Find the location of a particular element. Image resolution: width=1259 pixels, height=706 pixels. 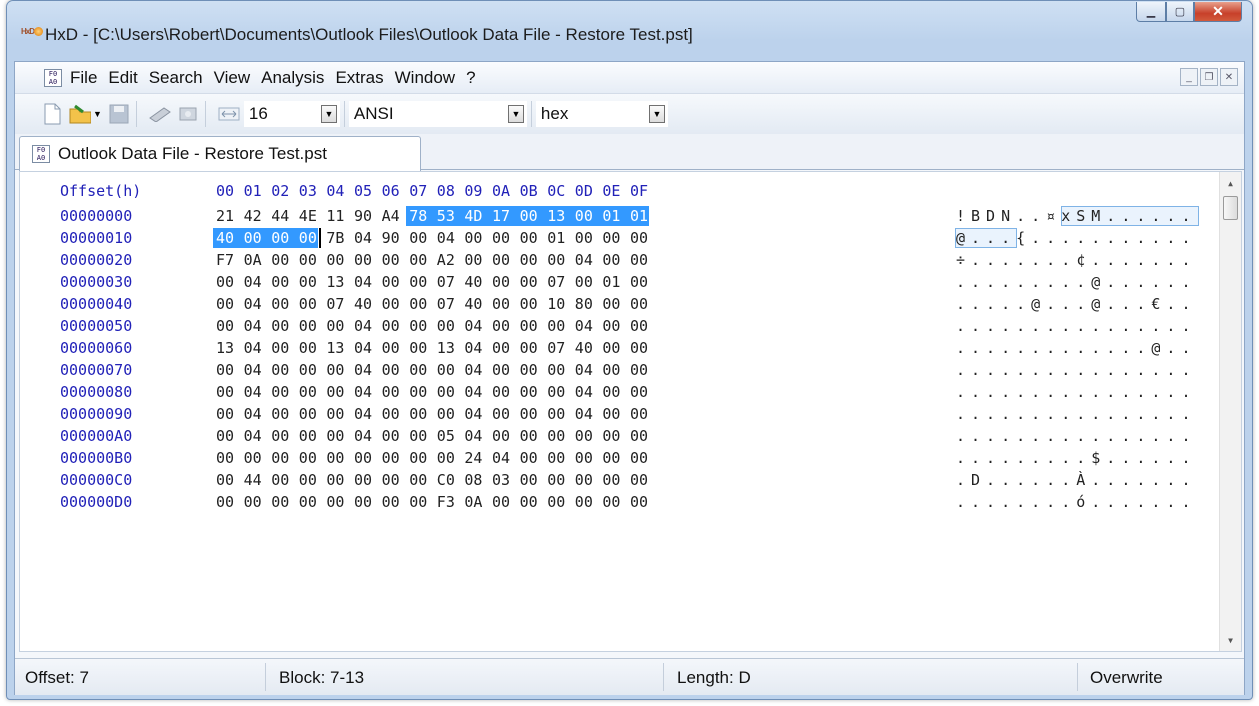

hex-byte: 08 is located at coordinates (473, 480).